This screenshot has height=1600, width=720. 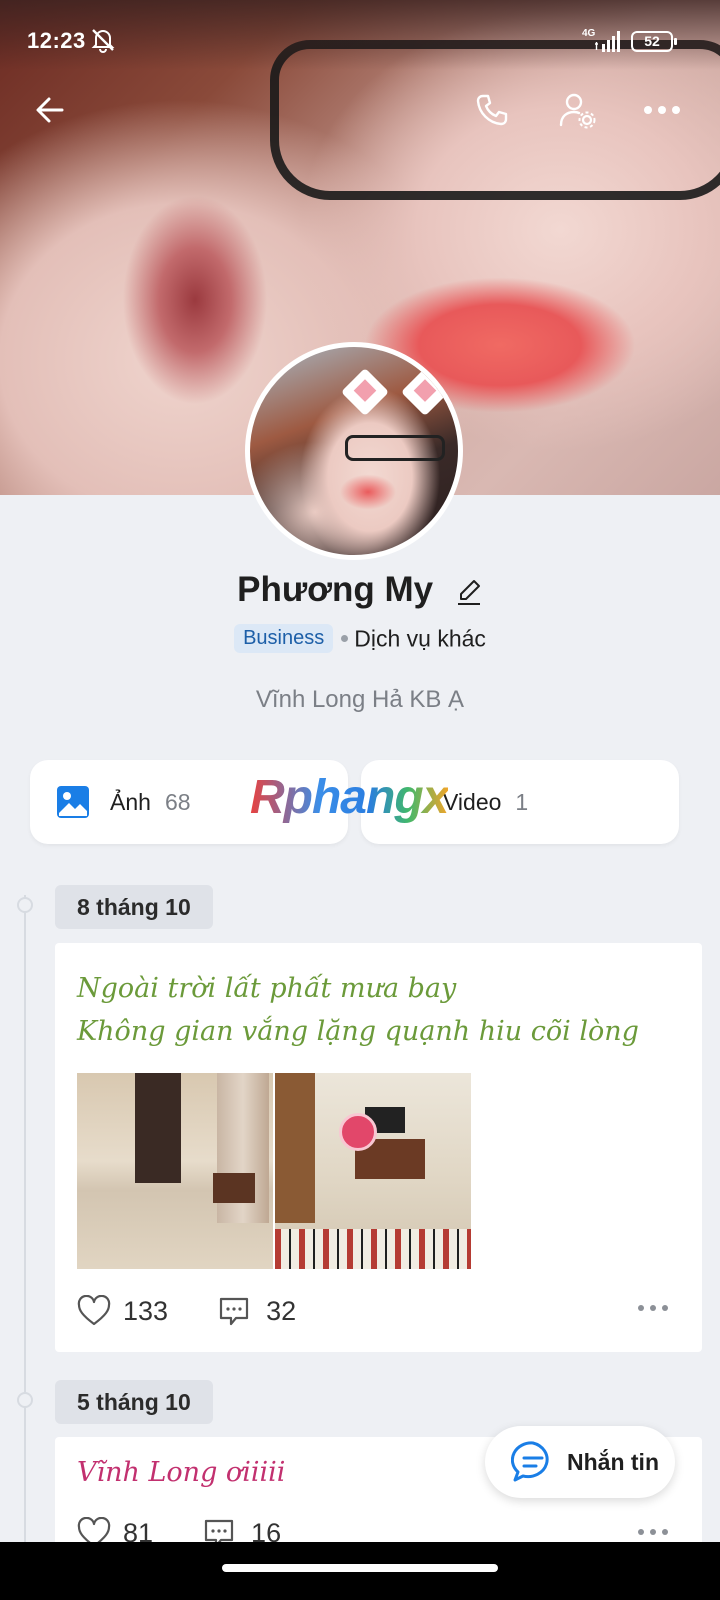 I want to click on call-button, so click(x=492, y=110).